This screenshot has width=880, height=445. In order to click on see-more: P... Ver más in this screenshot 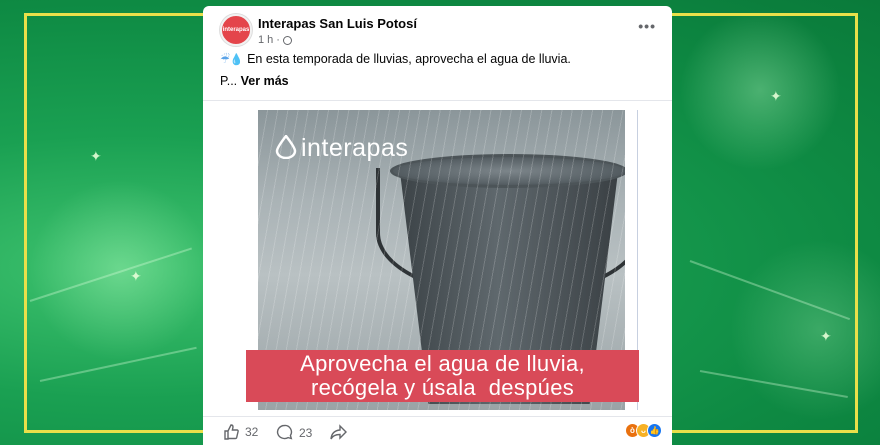, I will do `click(254, 81)`.